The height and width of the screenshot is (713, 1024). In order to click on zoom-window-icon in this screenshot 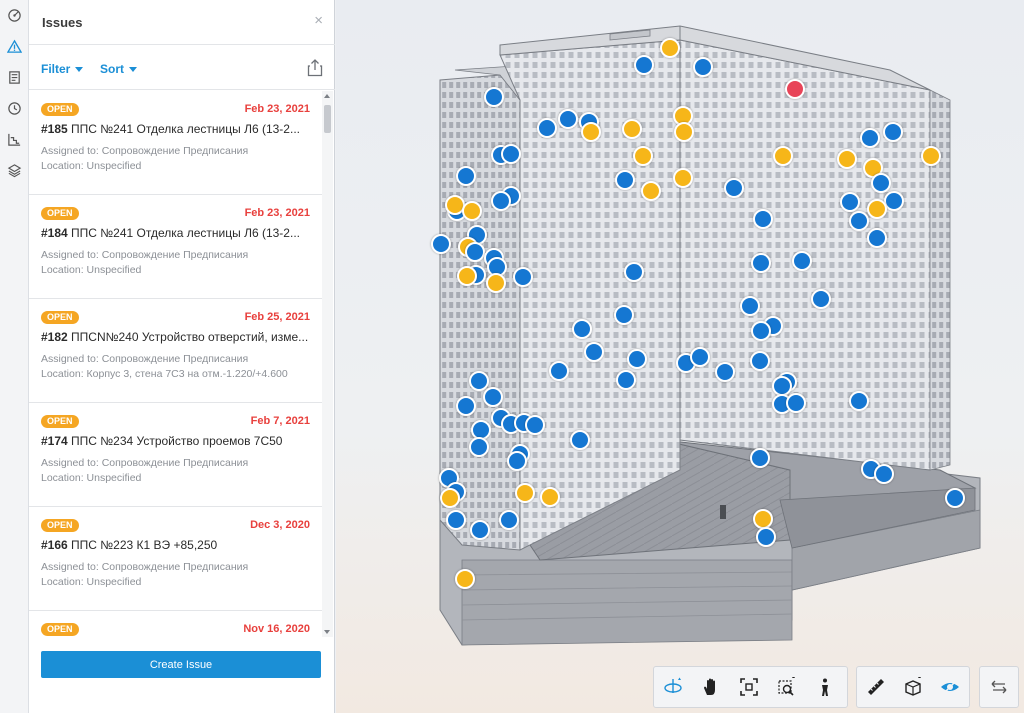, I will do `click(787, 687)`.